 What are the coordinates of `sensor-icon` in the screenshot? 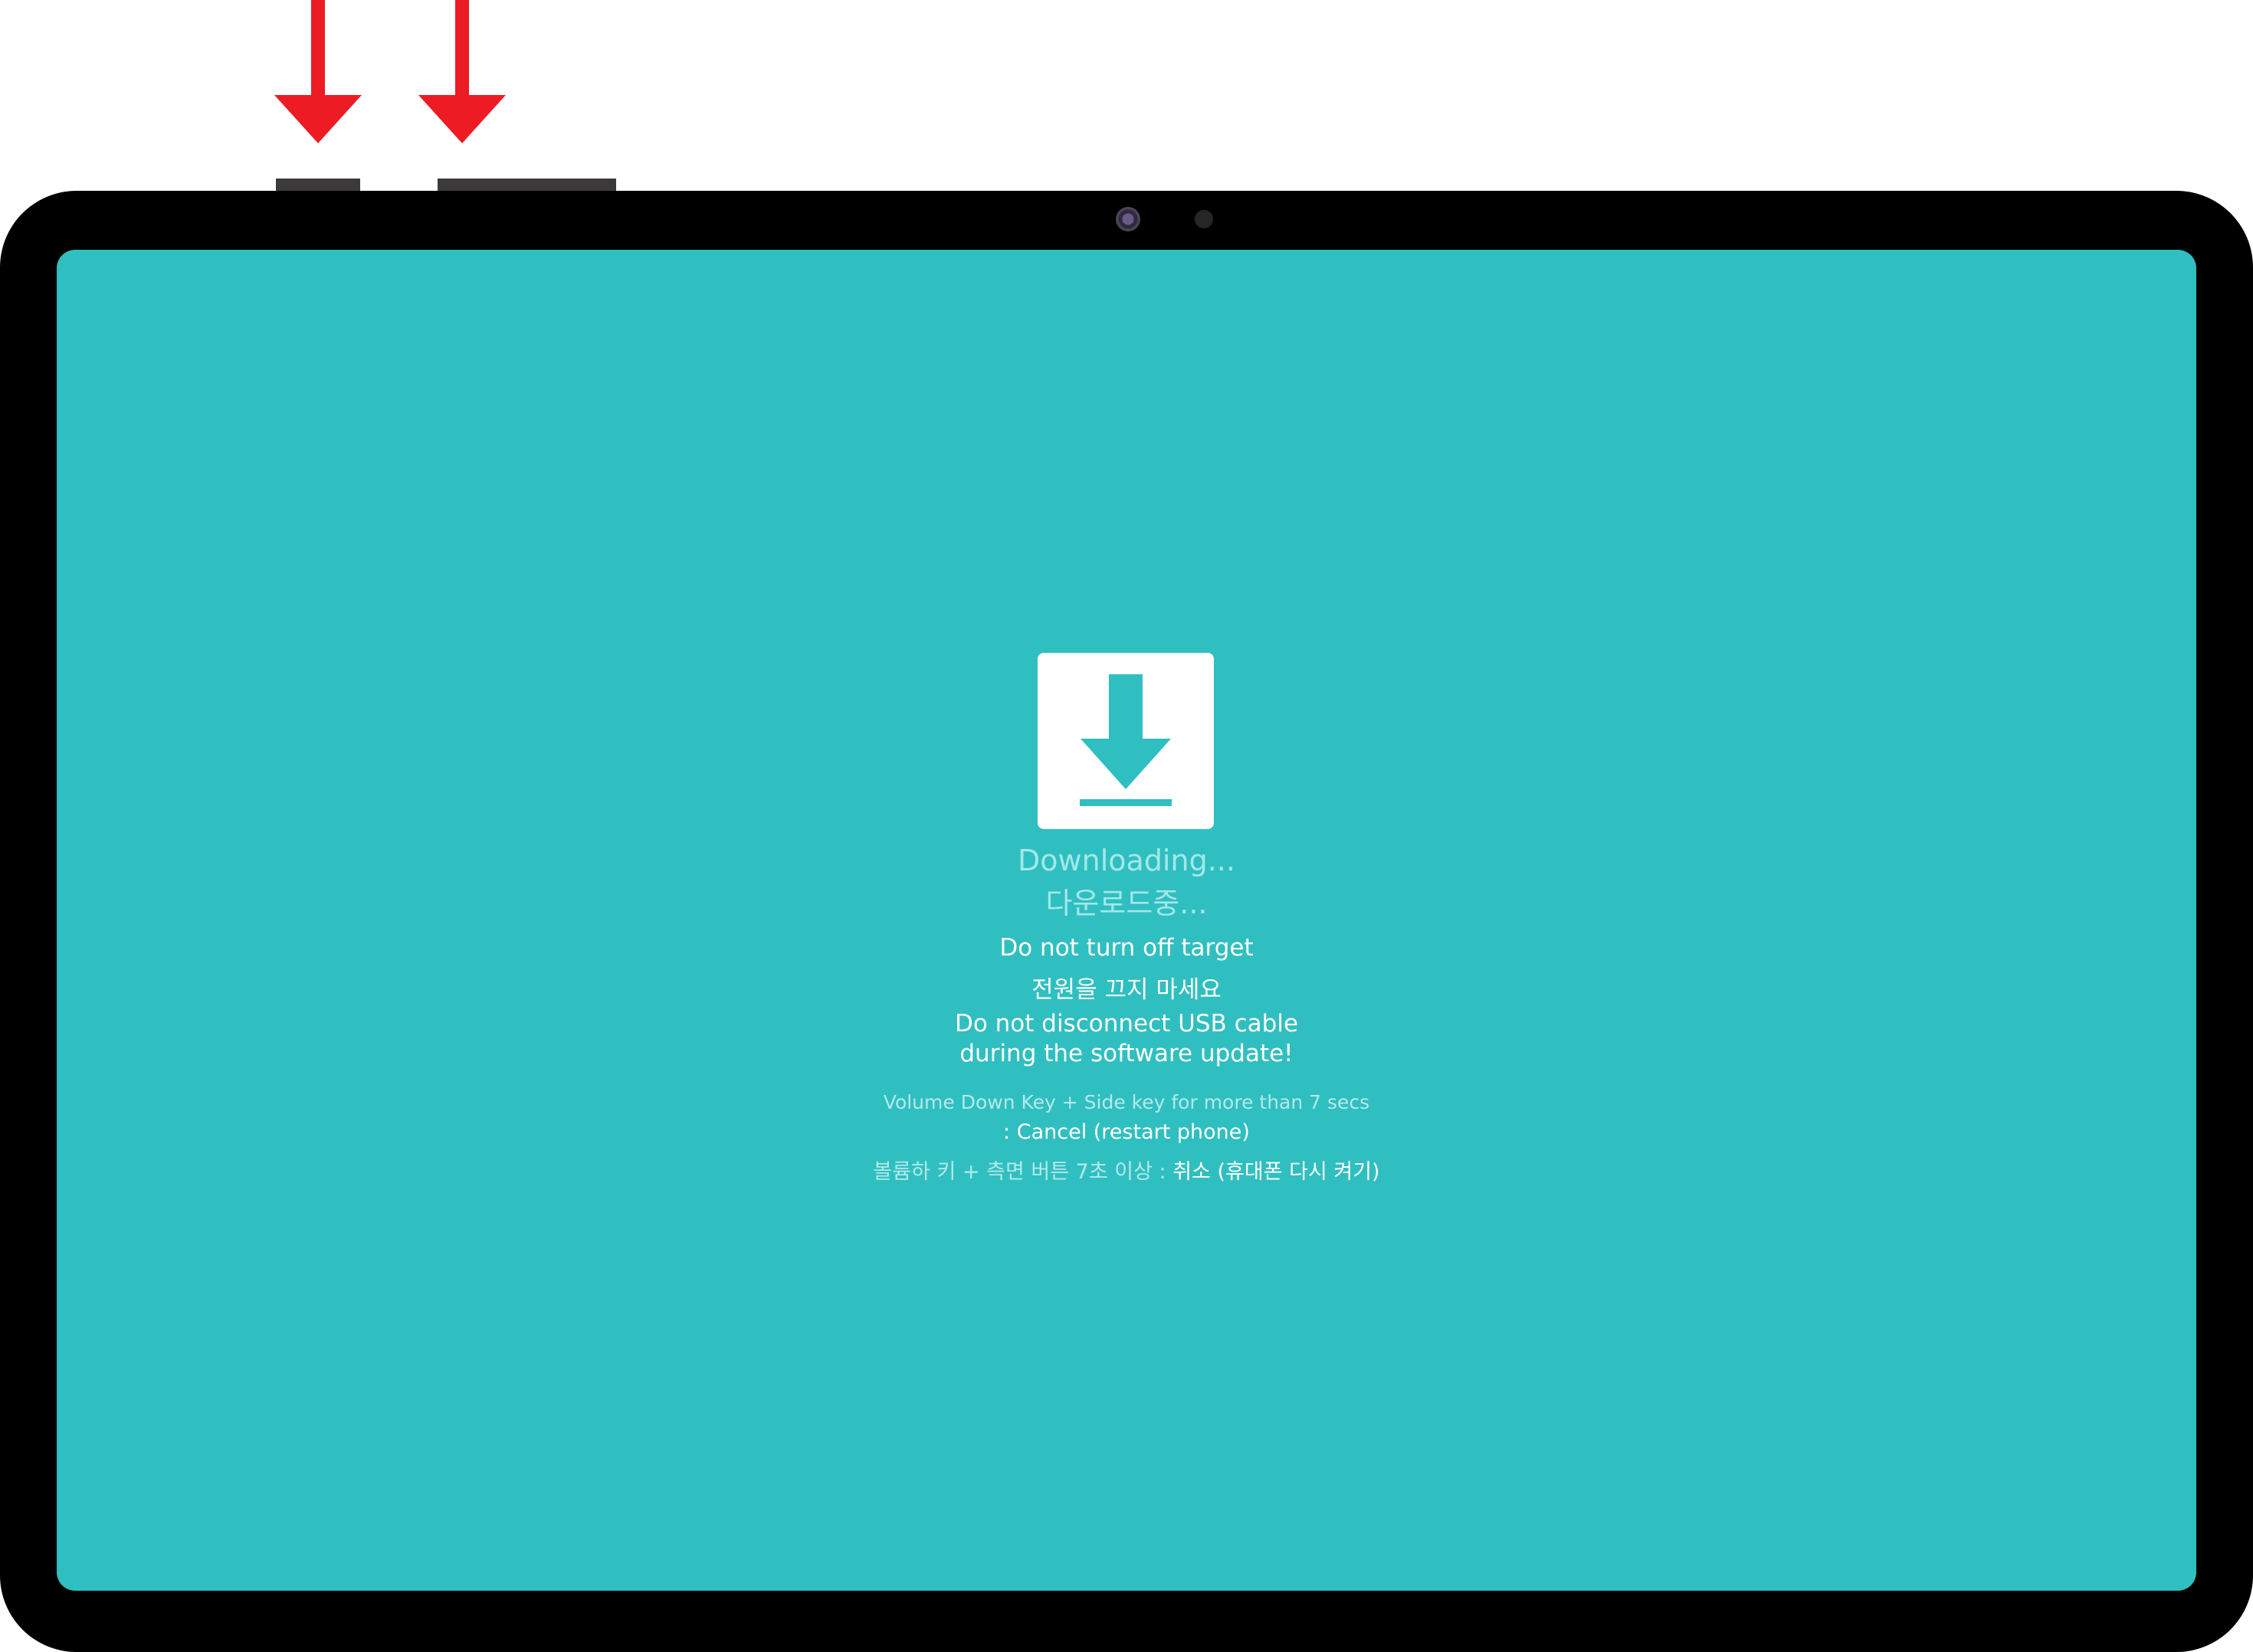 It's located at (1204, 219).